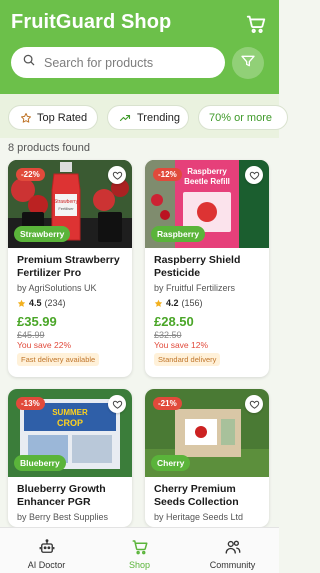 This screenshot has width=320, height=573. Describe the element at coordinates (66, 202) in the screenshot. I see `svg-text: Strawberry` at that location.